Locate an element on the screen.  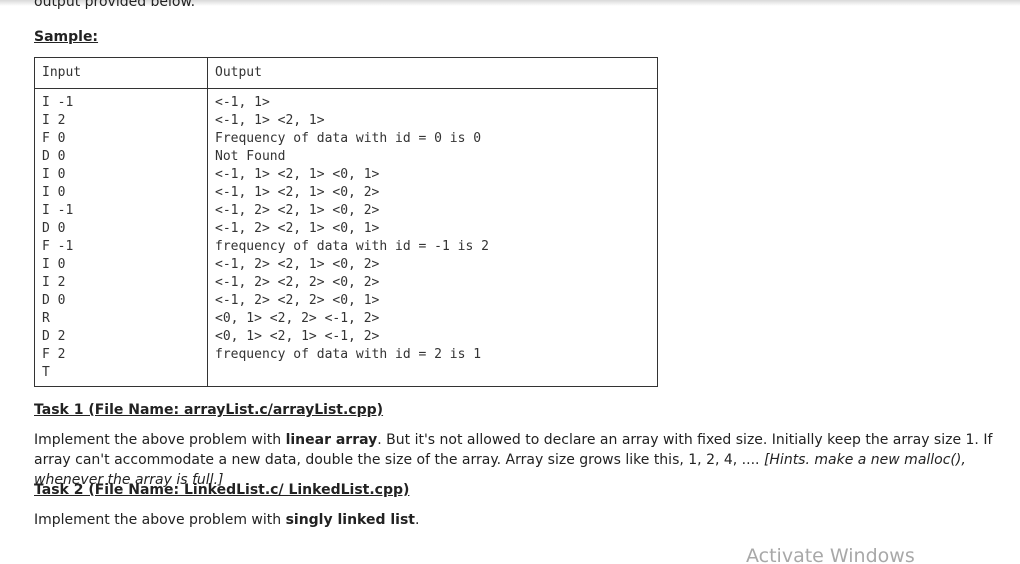
output-line: <-1, 2> <2, 2> <0, 1> is located at coordinates (297, 300).